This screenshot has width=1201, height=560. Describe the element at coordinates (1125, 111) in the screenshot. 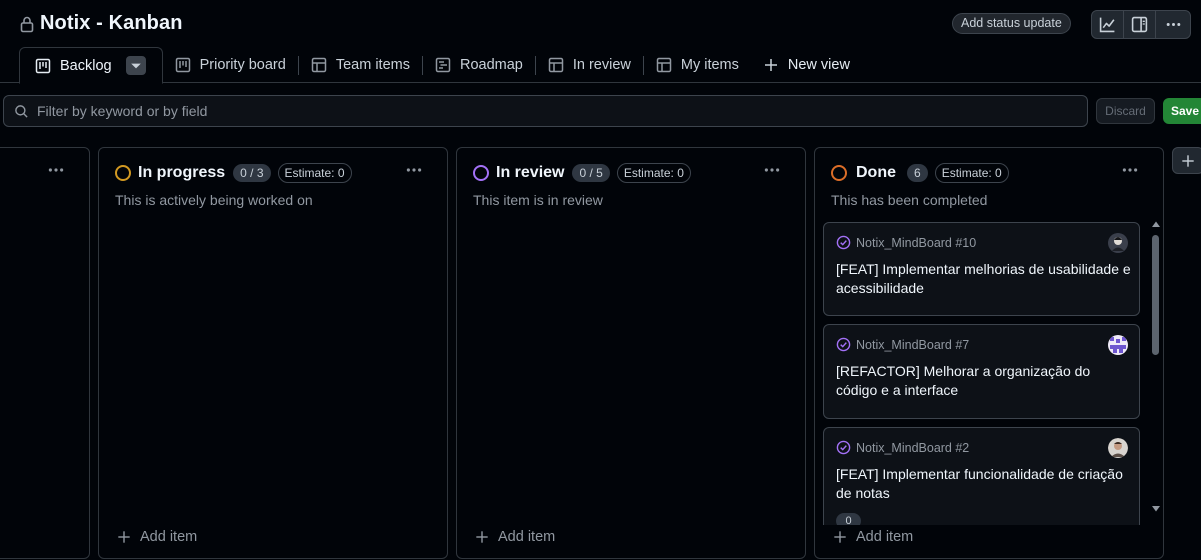

I see `discard-button: Discard` at that location.